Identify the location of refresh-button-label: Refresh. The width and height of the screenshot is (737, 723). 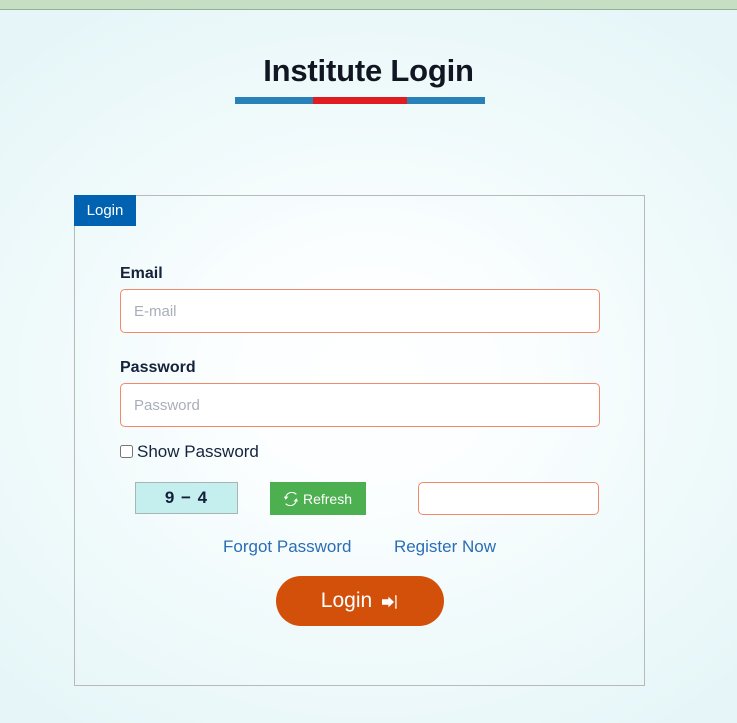
(327, 498).